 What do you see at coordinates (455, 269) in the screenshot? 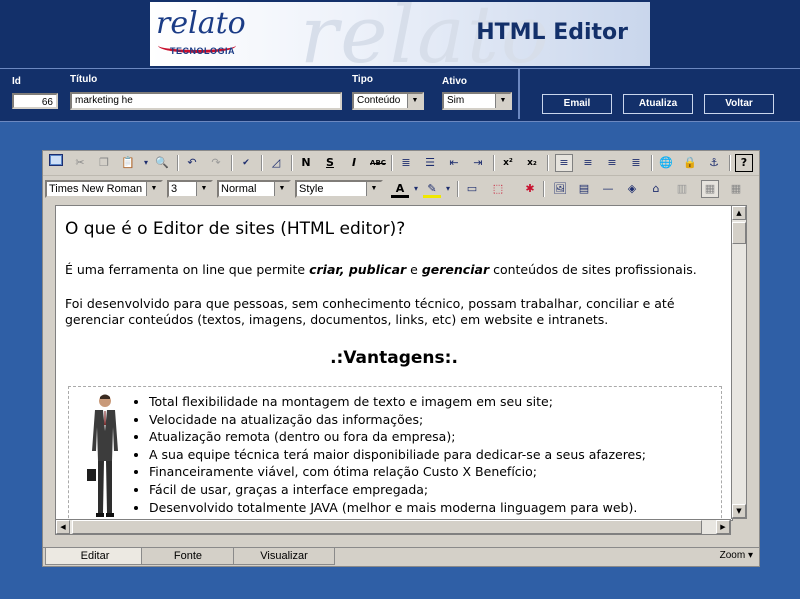
I see `p1-emph-2: gerenciar` at bounding box center [455, 269].